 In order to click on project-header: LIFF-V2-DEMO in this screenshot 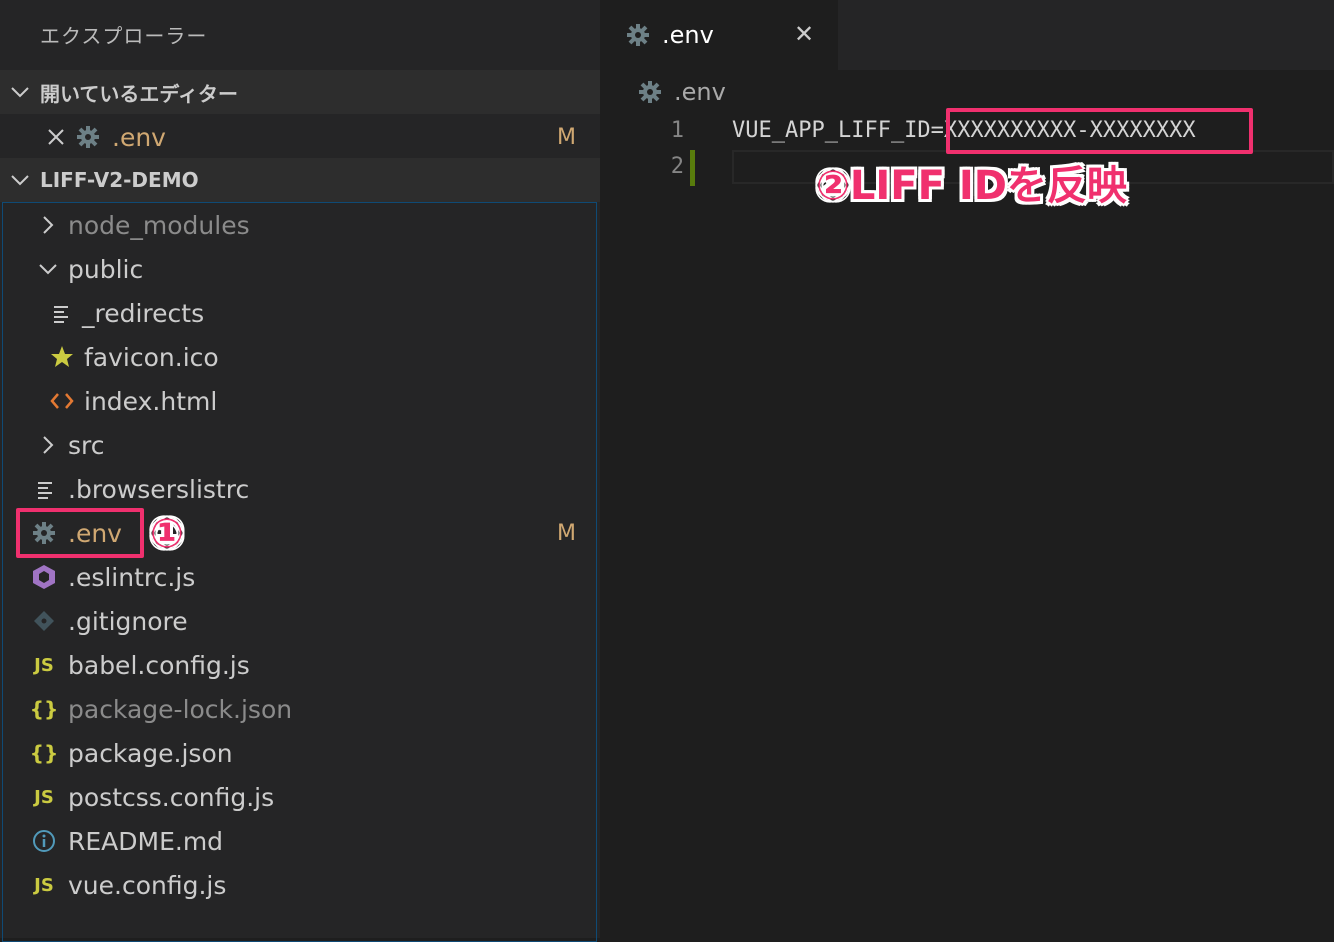, I will do `click(300, 180)`.